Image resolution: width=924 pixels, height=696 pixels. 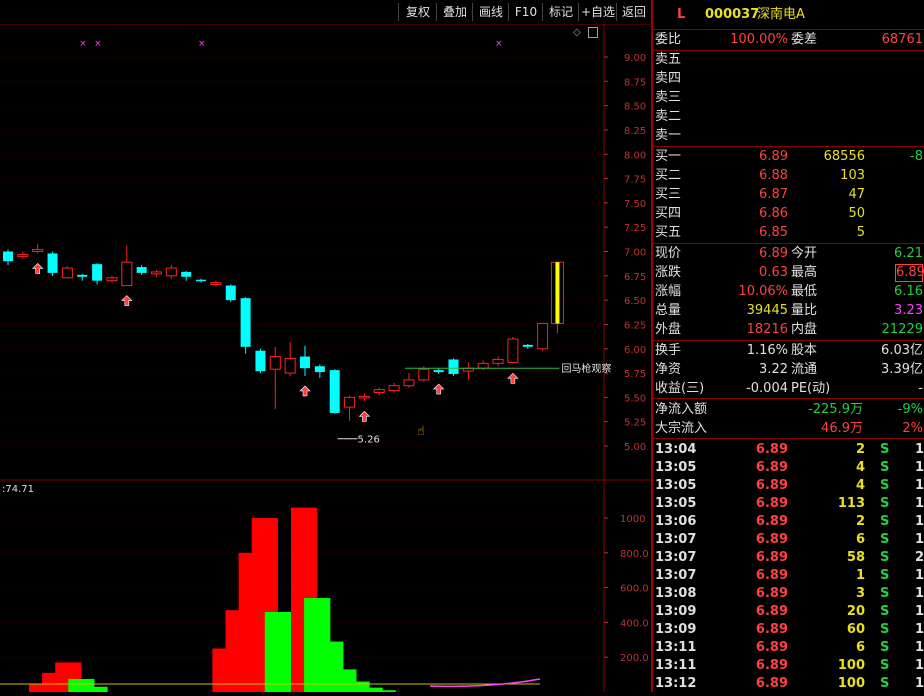 I want to click on flow-label: 净流入额, so click(x=681, y=409).